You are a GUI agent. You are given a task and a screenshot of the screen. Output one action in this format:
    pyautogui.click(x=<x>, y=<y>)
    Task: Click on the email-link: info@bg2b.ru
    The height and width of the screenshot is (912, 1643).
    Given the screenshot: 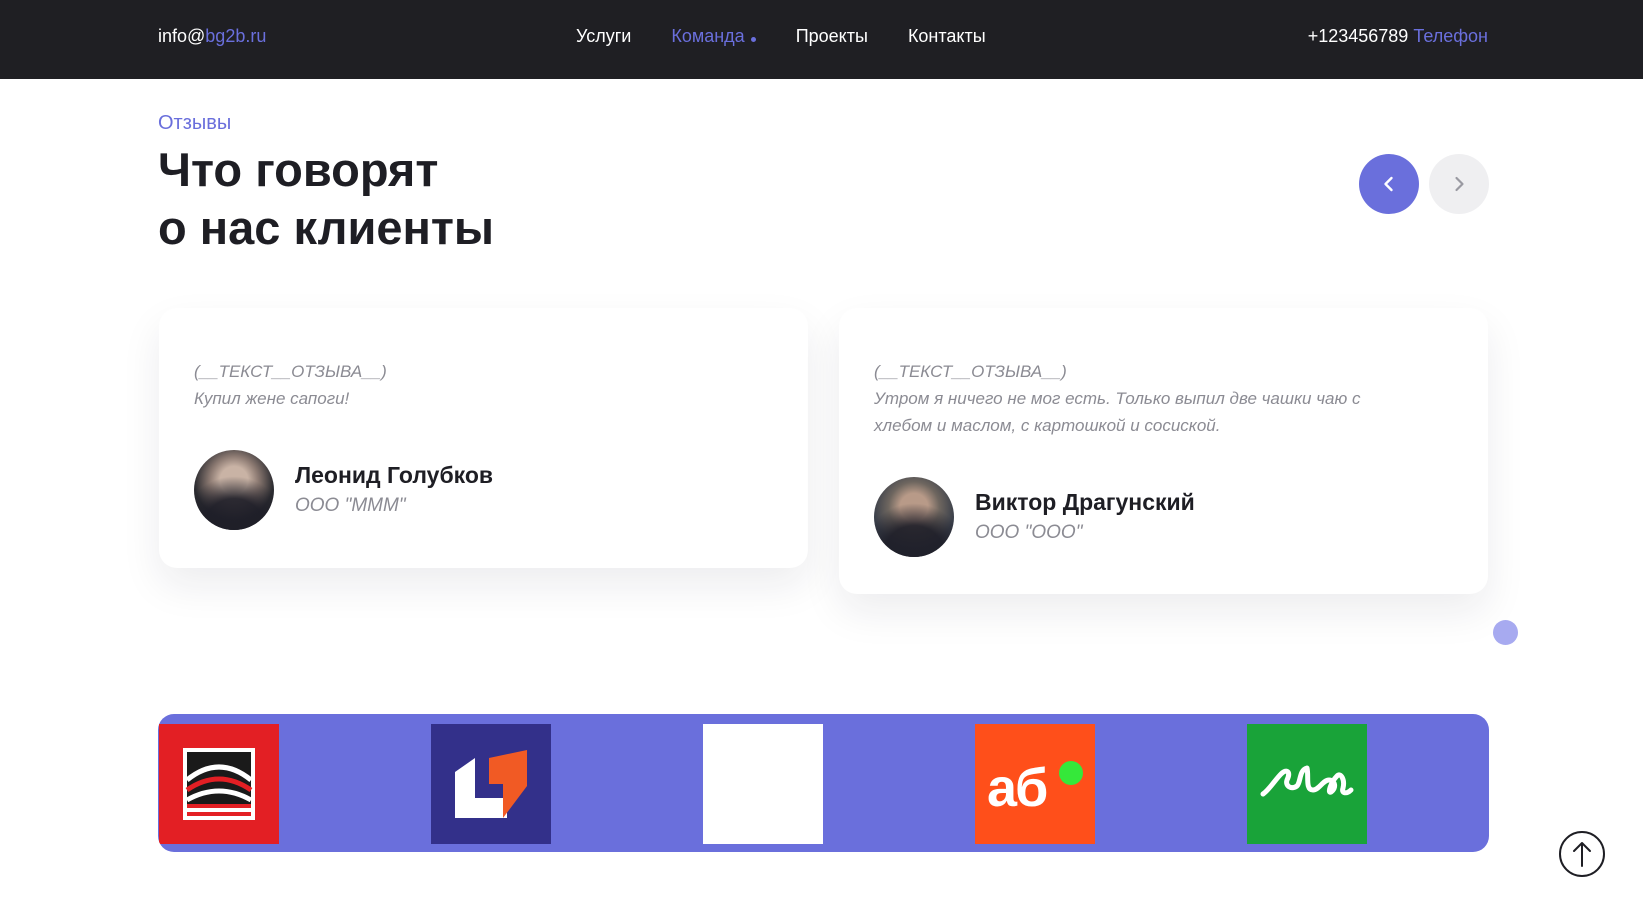 What is the action you would take?
    pyautogui.click(x=212, y=36)
    